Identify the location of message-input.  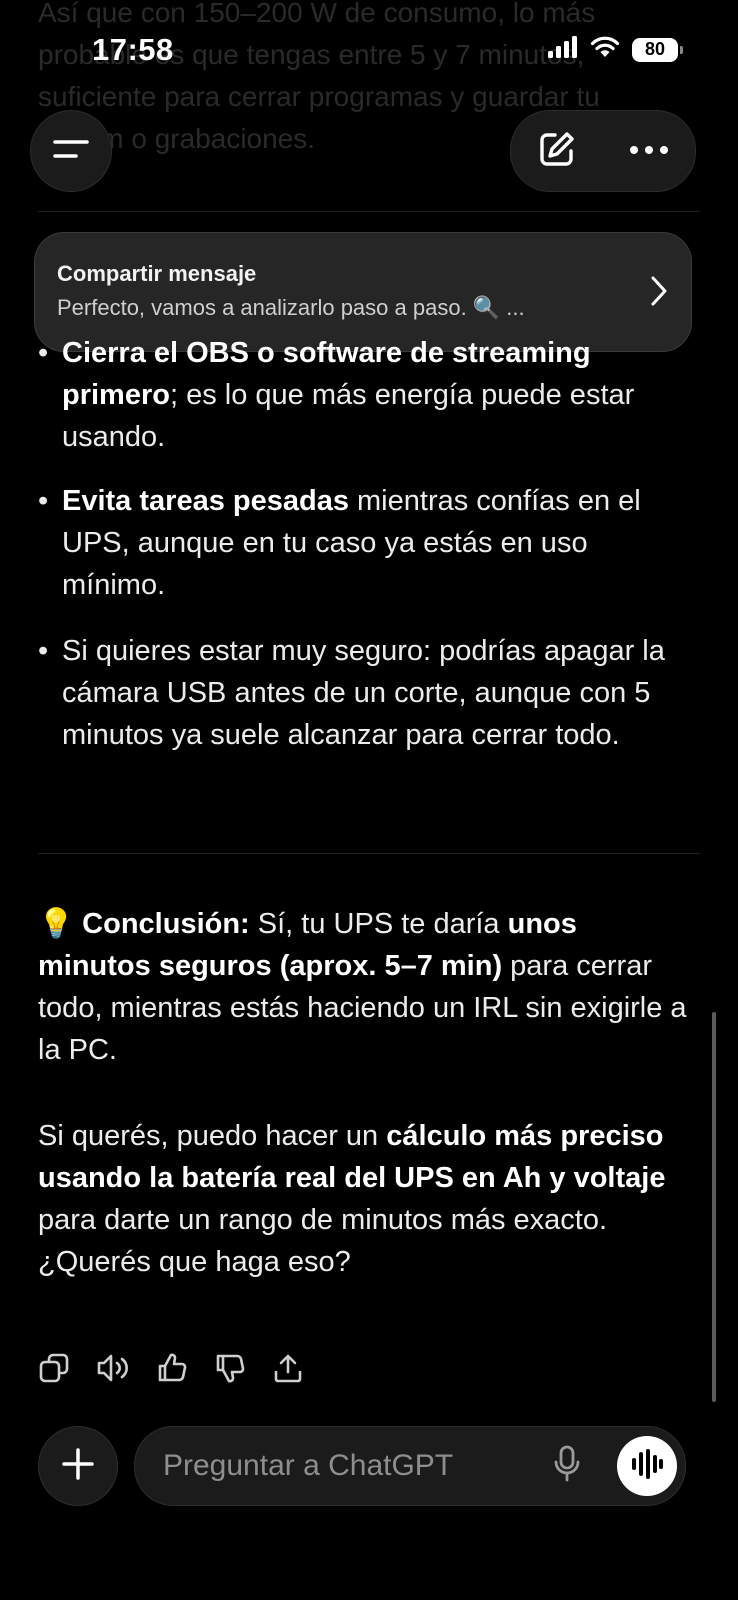
(348, 1466).